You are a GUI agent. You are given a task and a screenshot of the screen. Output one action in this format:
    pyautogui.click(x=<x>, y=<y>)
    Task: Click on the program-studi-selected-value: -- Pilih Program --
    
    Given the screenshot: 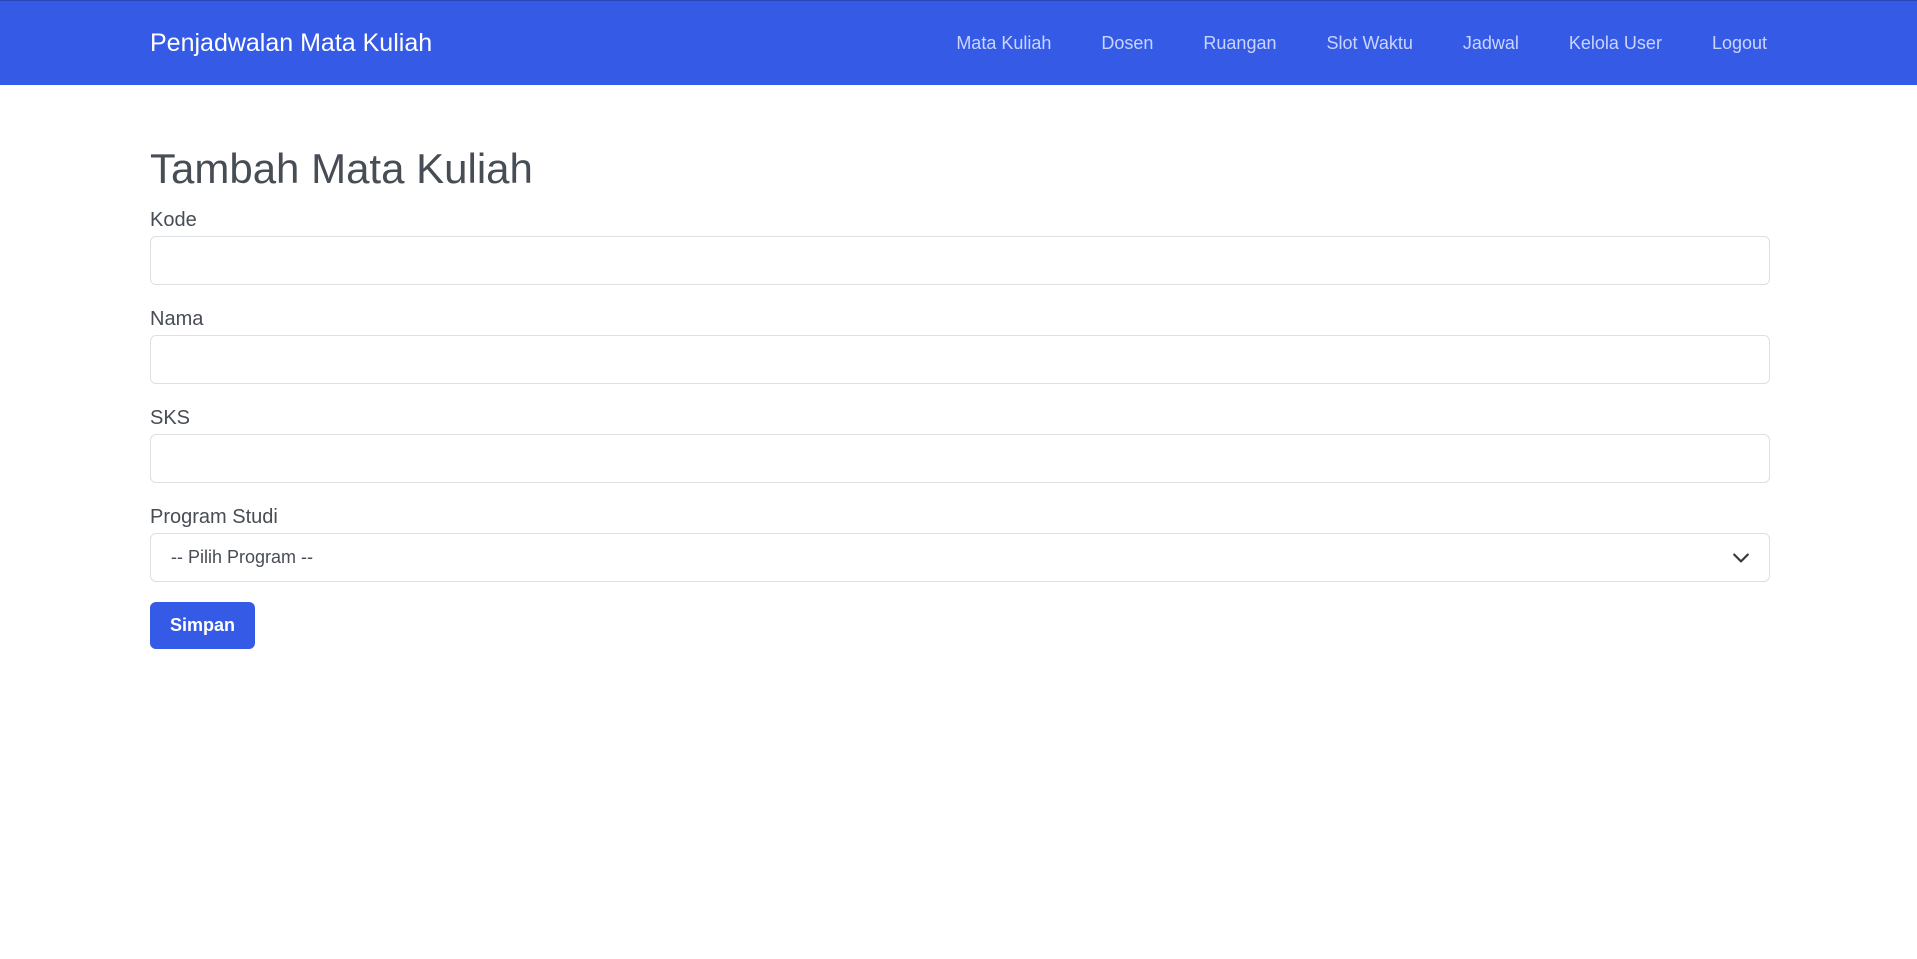 What is the action you would take?
    pyautogui.click(x=242, y=557)
    